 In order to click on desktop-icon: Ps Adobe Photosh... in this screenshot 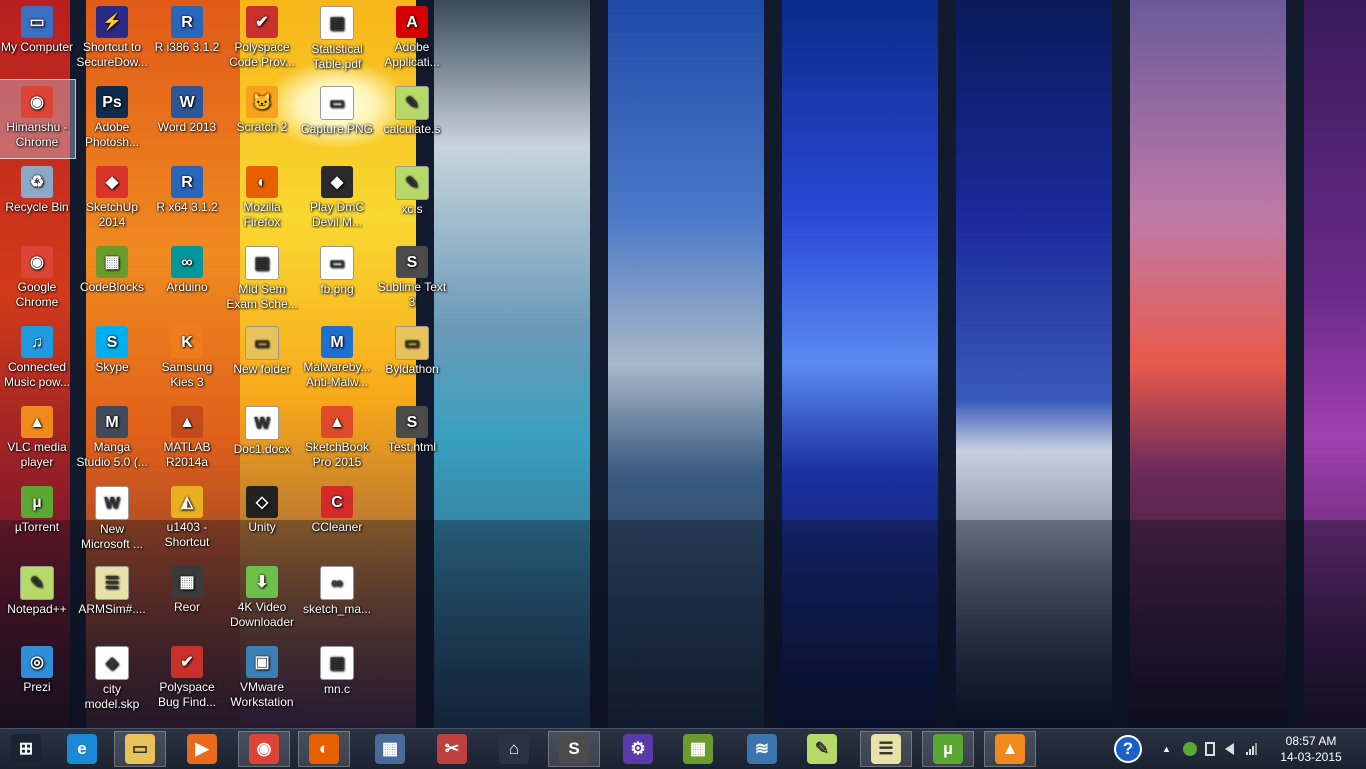, I will do `click(112, 119)`.